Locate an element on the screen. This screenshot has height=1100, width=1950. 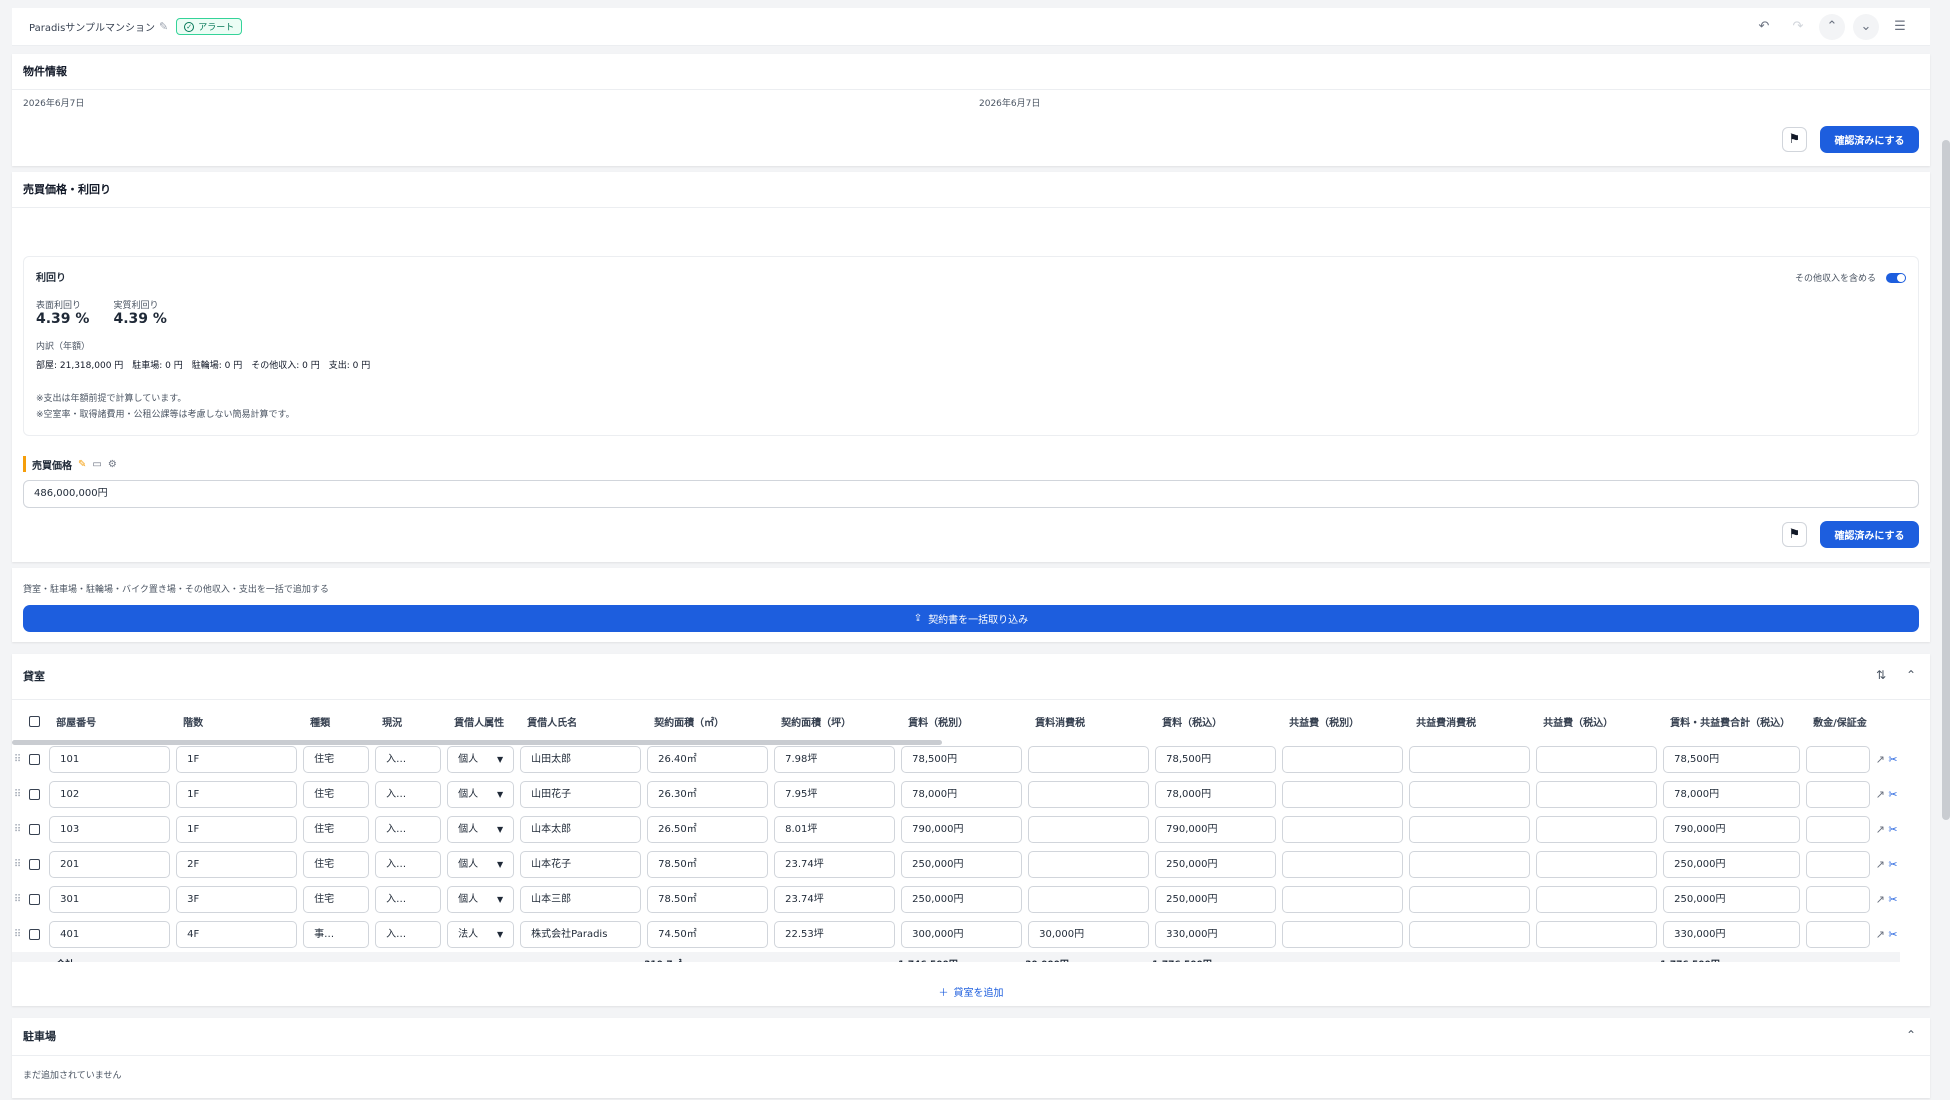
cell-rent_in: 790,000円 is located at coordinates (1216, 829).